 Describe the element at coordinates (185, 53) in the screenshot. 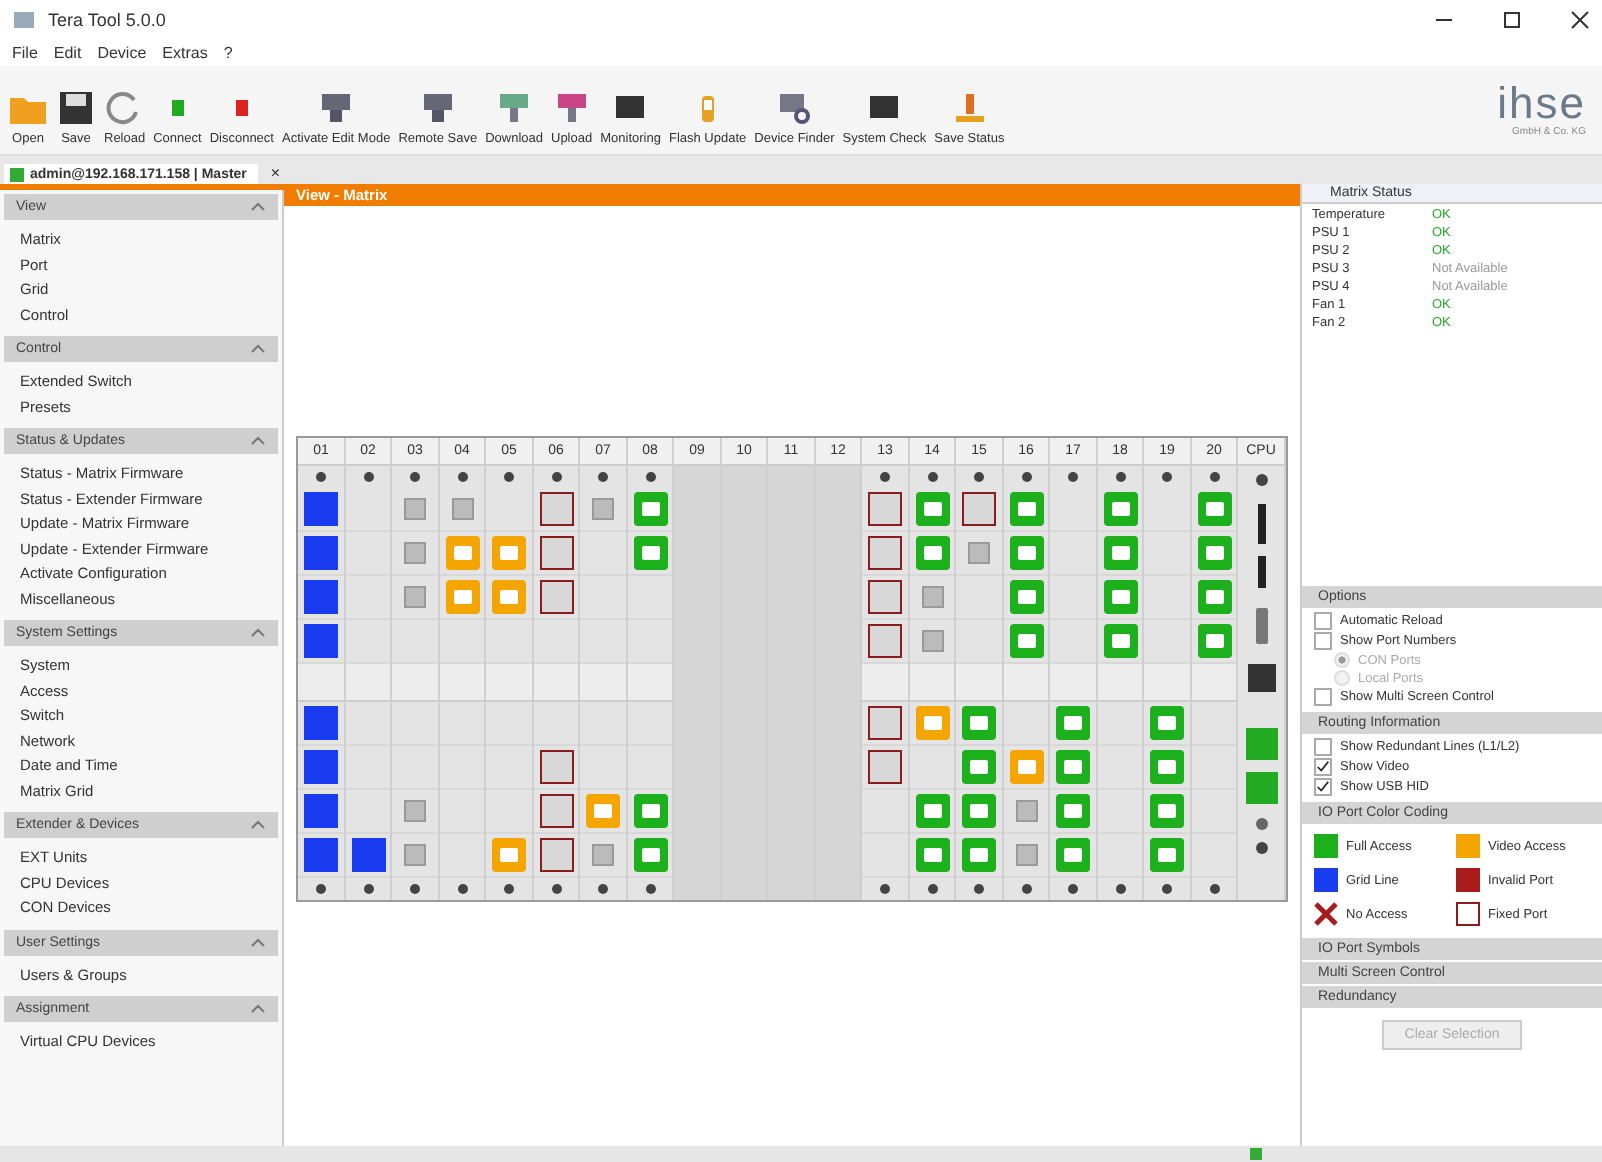

I see `menu-item: Extras` at that location.